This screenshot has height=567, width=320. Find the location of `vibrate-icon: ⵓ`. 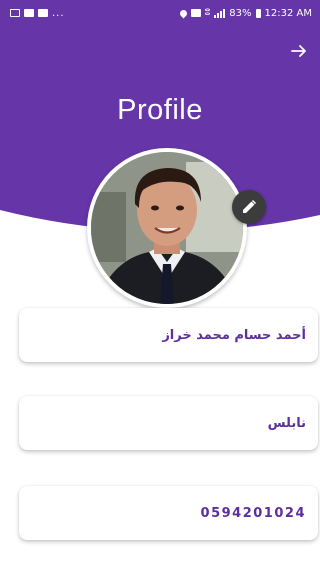

vibrate-icon: ⵓ is located at coordinates (207, 13).